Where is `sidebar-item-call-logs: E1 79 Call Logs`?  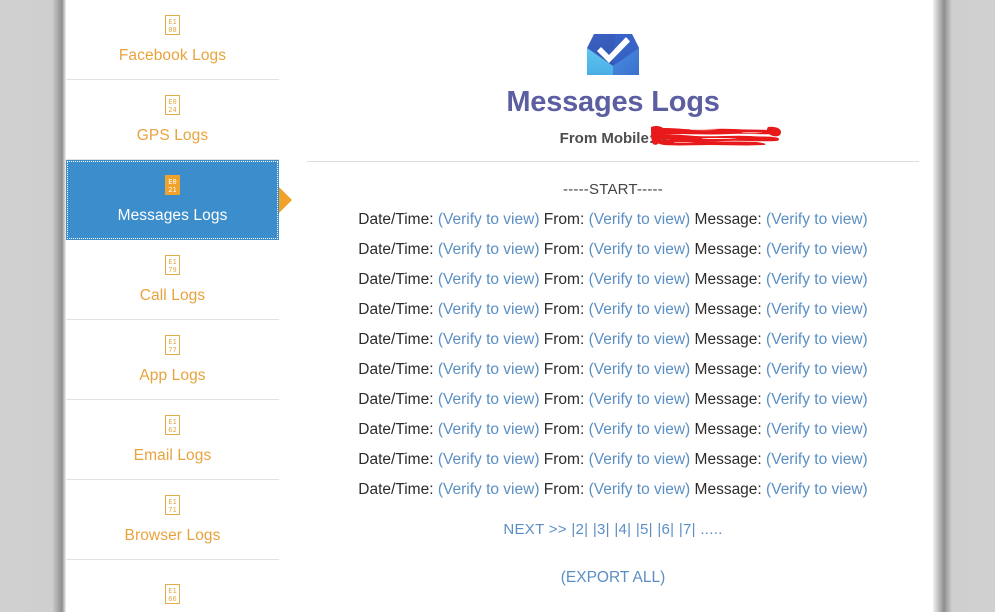
sidebar-item-call-logs: E1 79 Call Logs is located at coordinates (172, 280).